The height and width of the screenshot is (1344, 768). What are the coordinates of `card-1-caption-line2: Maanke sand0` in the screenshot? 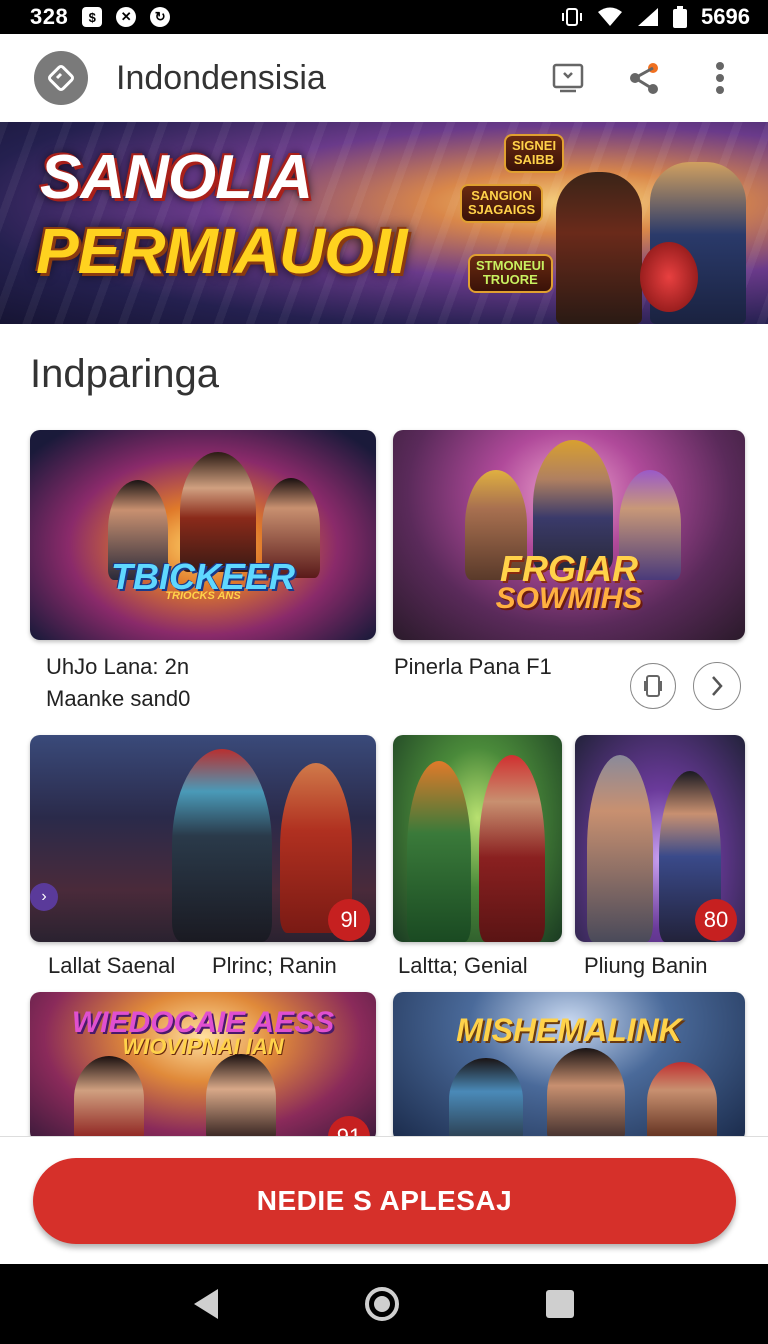 It's located at (118, 698).